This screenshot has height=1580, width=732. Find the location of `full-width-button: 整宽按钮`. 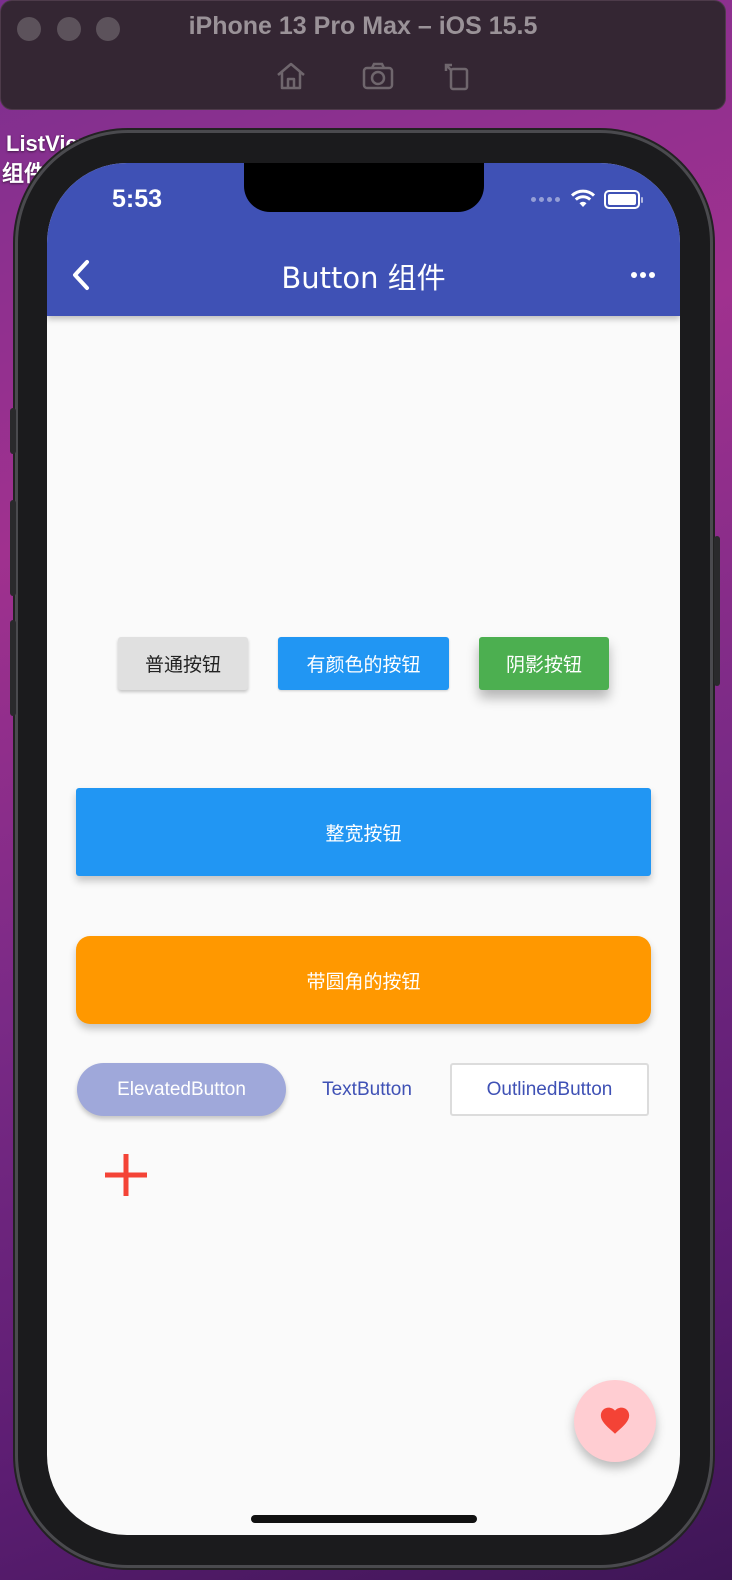

full-width-button: 整宽按钮 is located at coordinates (363, 832).